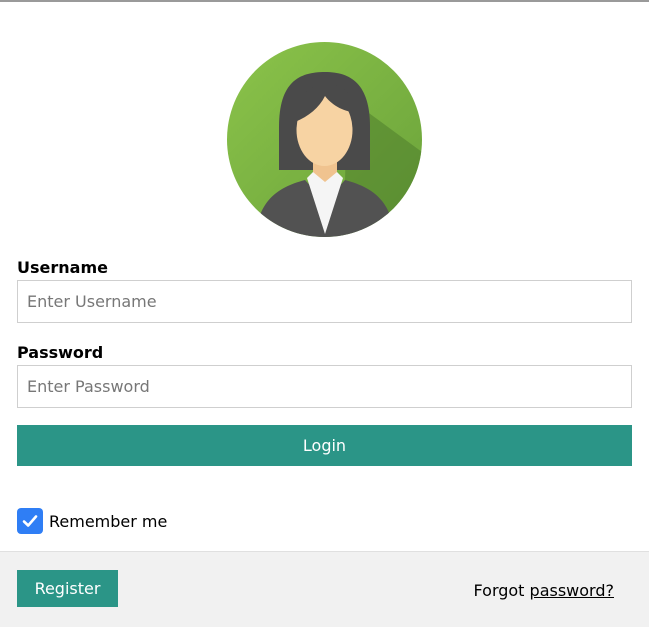 The width and height of the screenshot is (649, 627). Describe the element at coordinates (324, 589) in the screenshot. I see `footer-bar: Register Forgot password?` at that location.